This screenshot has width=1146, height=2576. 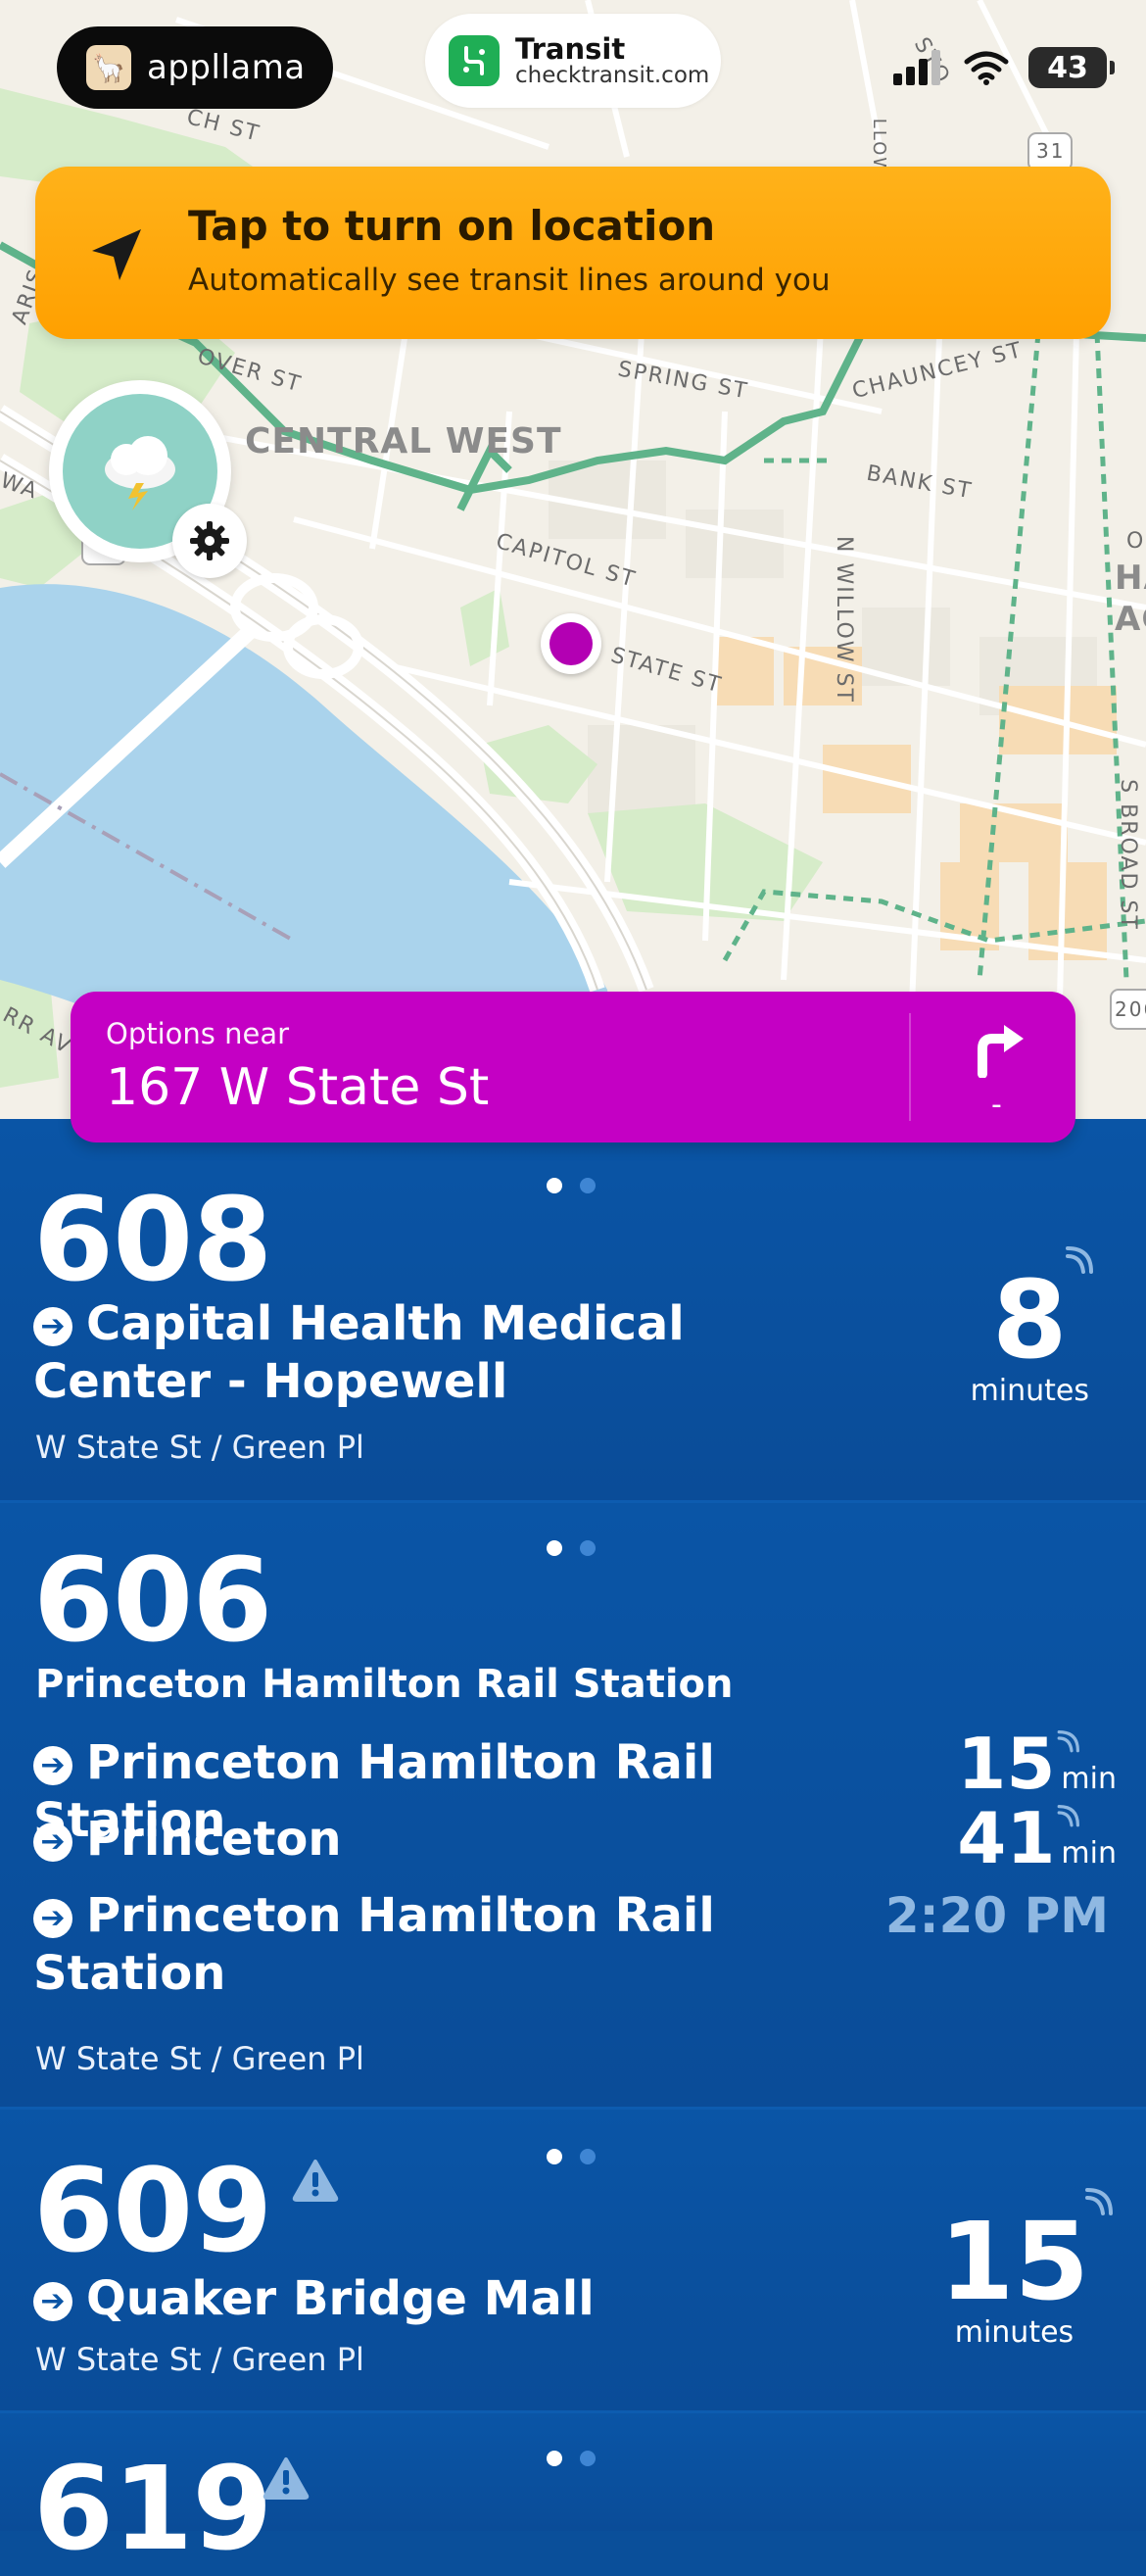 What do you see at coordinates (1127, 855) in the screenshot?
I see `map-label-street: S BROAD ST` at bounding box center [1127, 855].